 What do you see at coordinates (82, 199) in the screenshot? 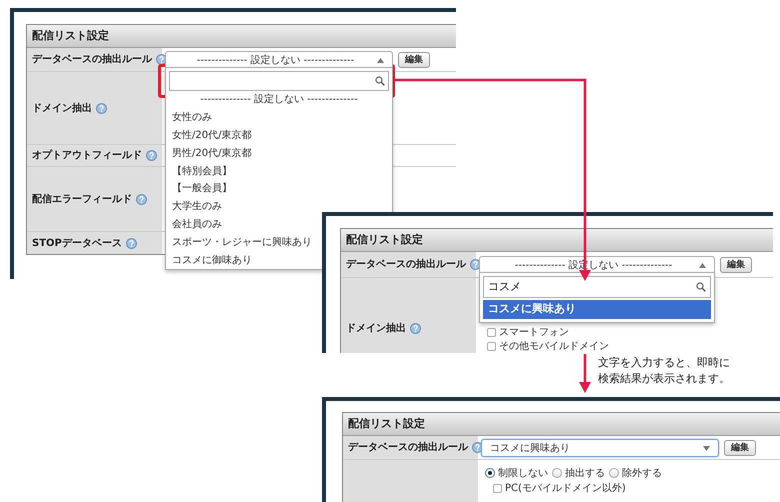
I see `field-label-text: 配信エラーフィールド` at bounding box center [82, 199].